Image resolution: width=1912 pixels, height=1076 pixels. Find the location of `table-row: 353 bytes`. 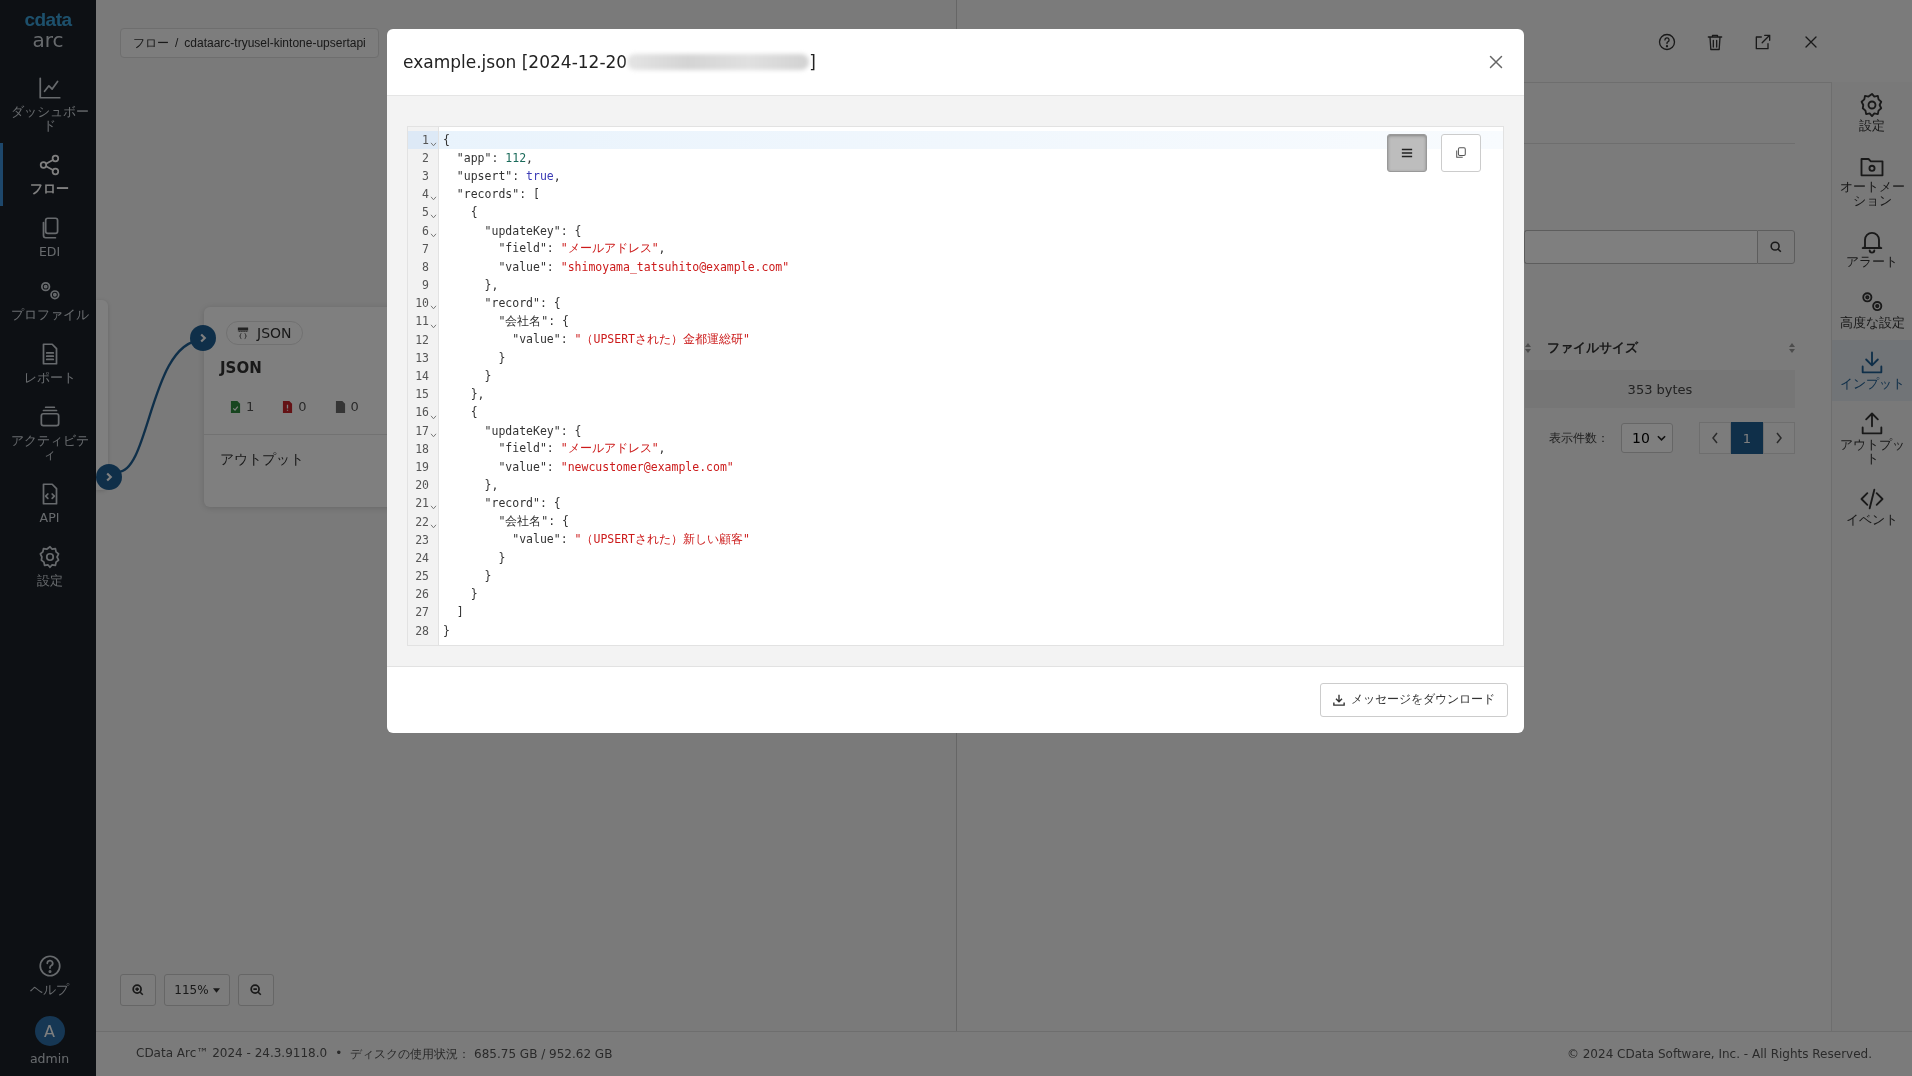

table-row: 353 bytes is located at coordinates (1660, 389).